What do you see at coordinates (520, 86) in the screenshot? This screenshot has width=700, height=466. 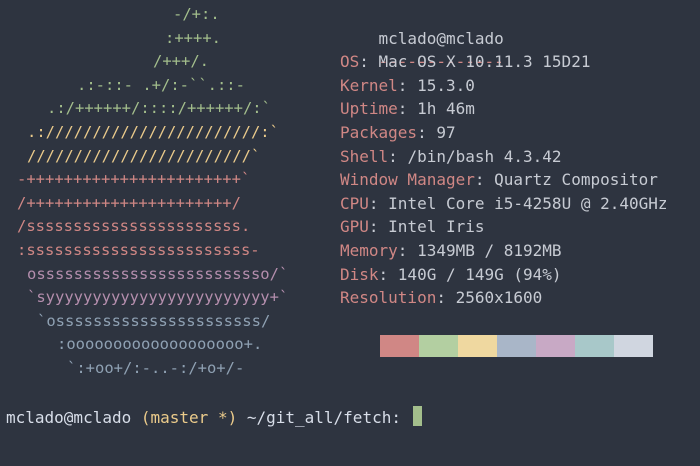 I see `info-field: Kernel: 15.3.0` at bounding box center [520, 86].